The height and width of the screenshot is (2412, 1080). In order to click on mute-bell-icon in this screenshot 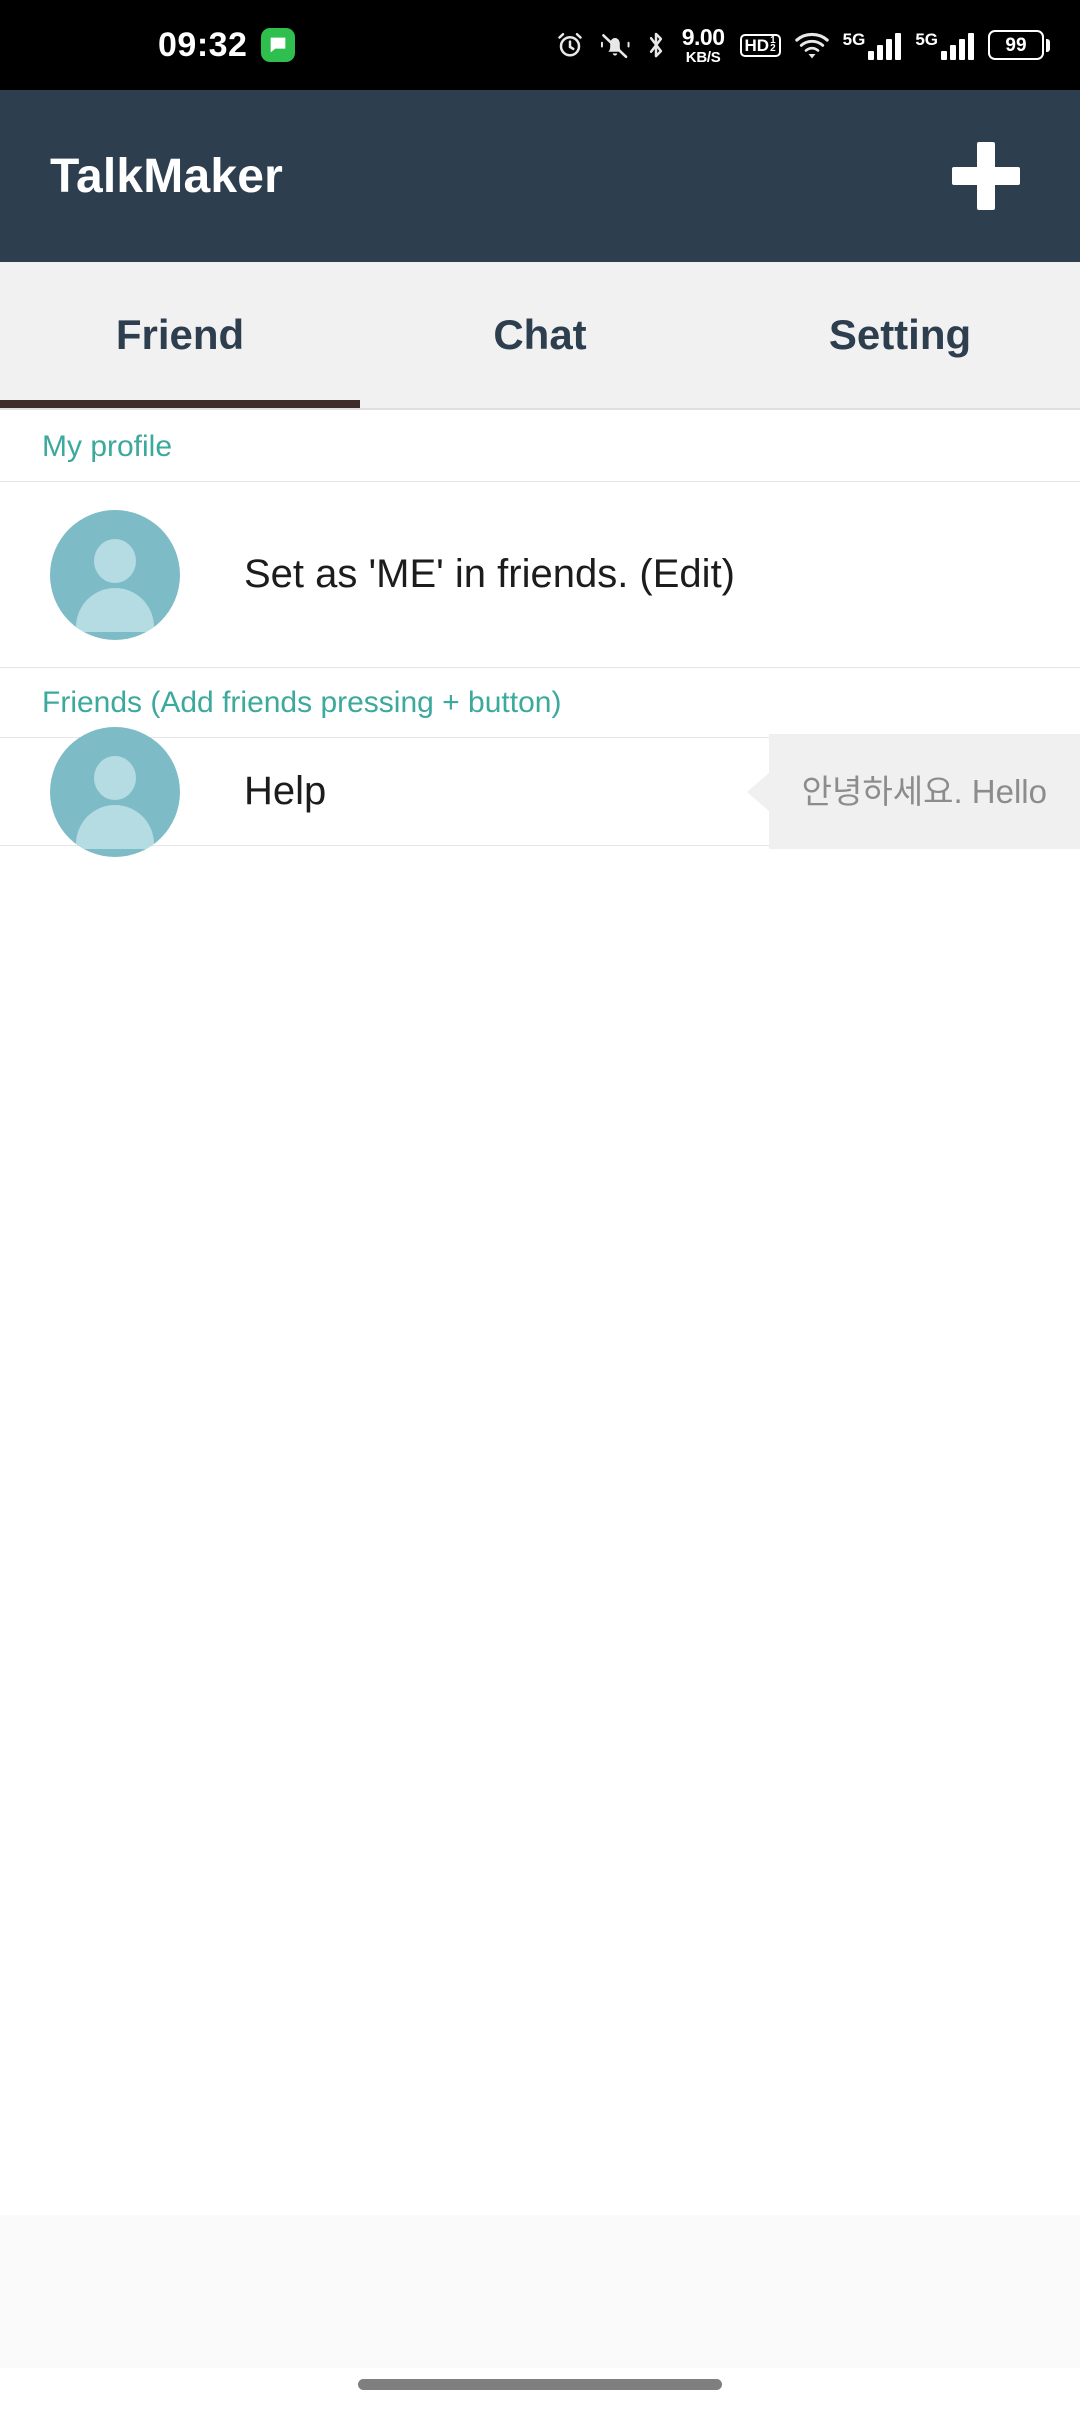, I will do `click(615, 45)`.